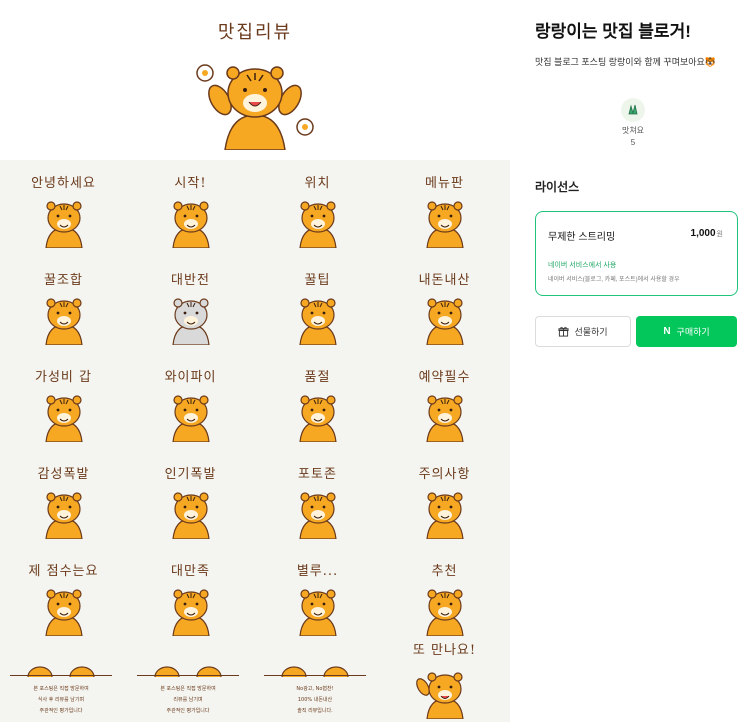 This screenshot has height=722, width=750. What do you see at coordinates (317, 377) in the screenshot?
I see `sticker-label: 품절` at bounding box center [317, 377].